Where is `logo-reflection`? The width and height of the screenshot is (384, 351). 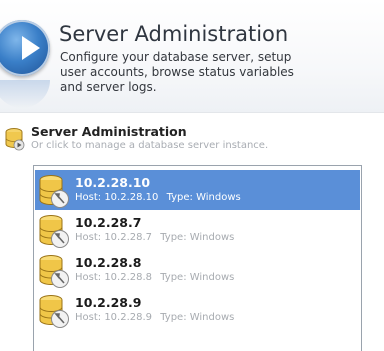 logo-reflection is located at coordinates (25, 94).